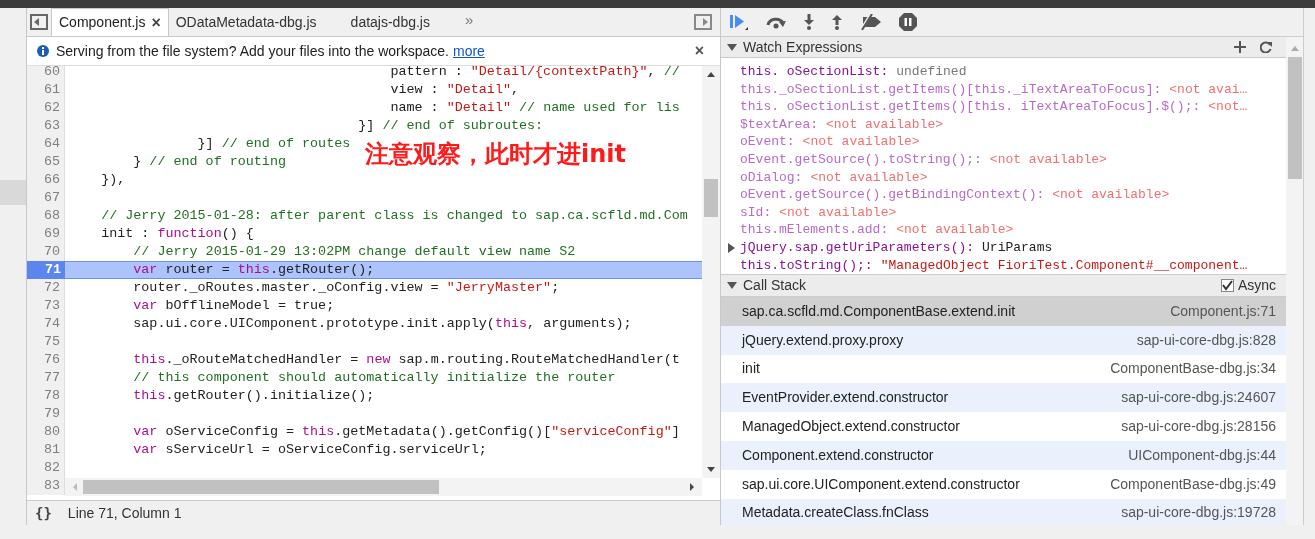 The width and height of the screenshot is (1315, 539). I want to click on line-number: 79, so click(46, 414).